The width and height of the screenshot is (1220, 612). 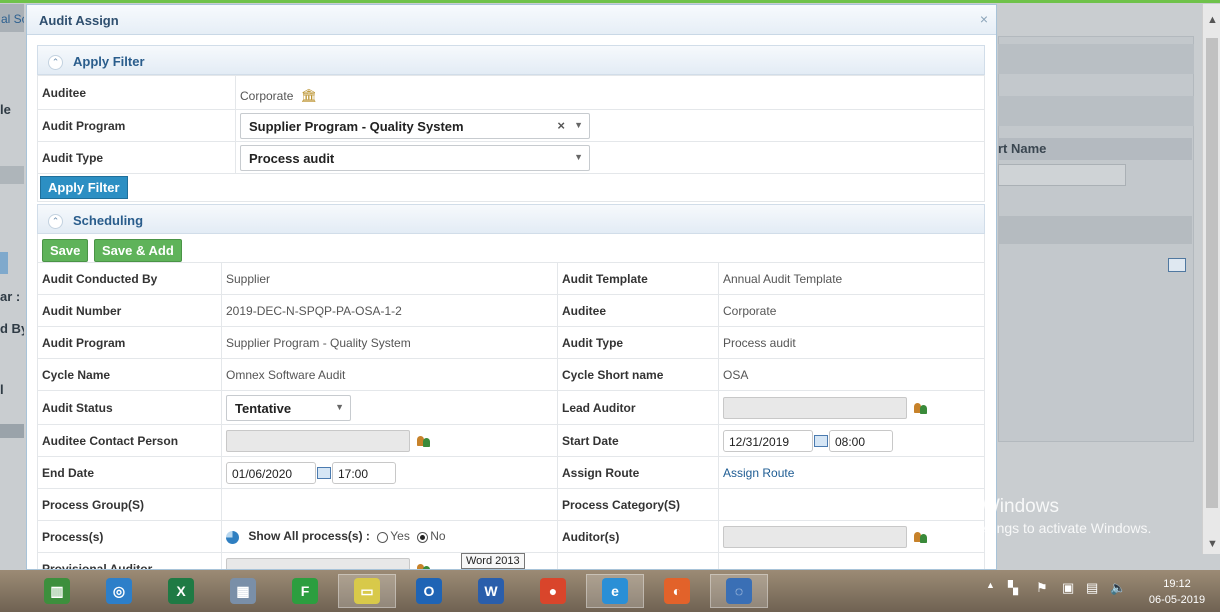 What do you see at coordinates (990, 585) in the screenshot?
I see `show-hidden-icons: ▲` at bounding box center [990, 585].